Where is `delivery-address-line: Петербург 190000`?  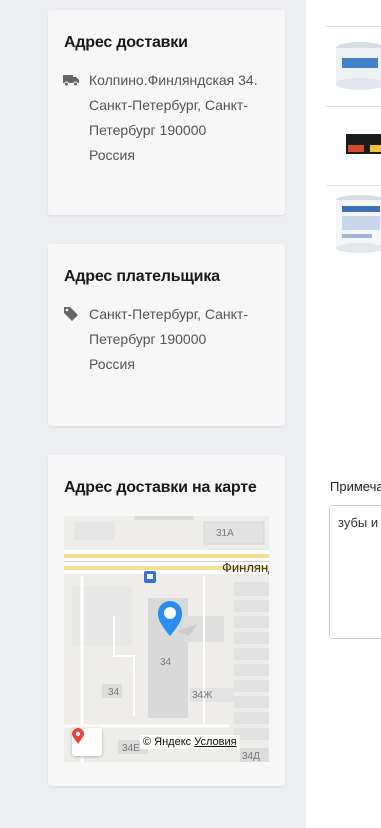
delivery-address-line: Петербург 190000 is located at coordinates (148, 130).